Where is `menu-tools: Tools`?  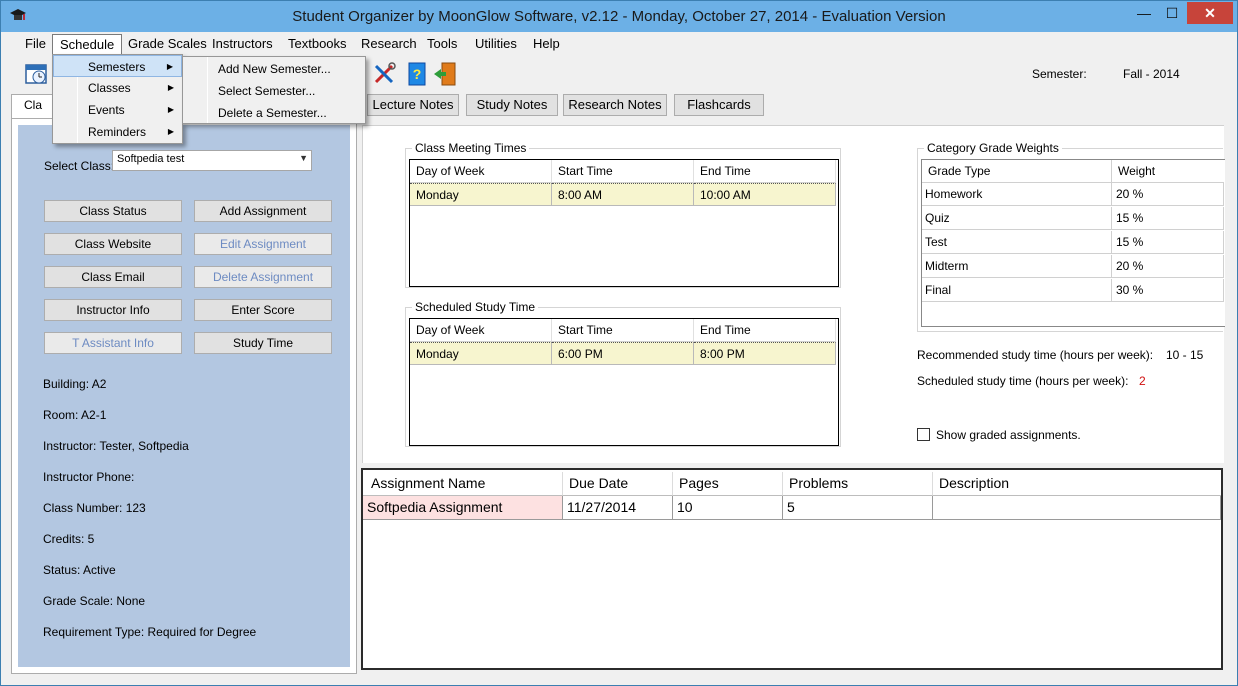 menu-tools: Tools is located at coordinates (442, 43).